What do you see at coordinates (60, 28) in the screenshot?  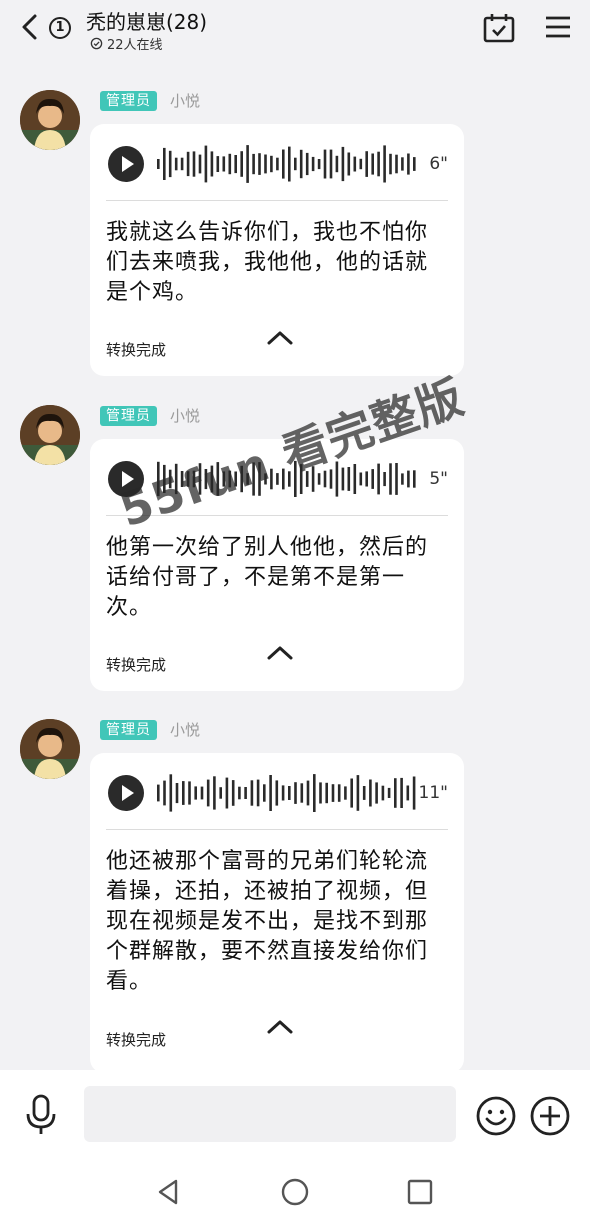 I see `unread-count-badge: 1` at bounding box center [60, 28].